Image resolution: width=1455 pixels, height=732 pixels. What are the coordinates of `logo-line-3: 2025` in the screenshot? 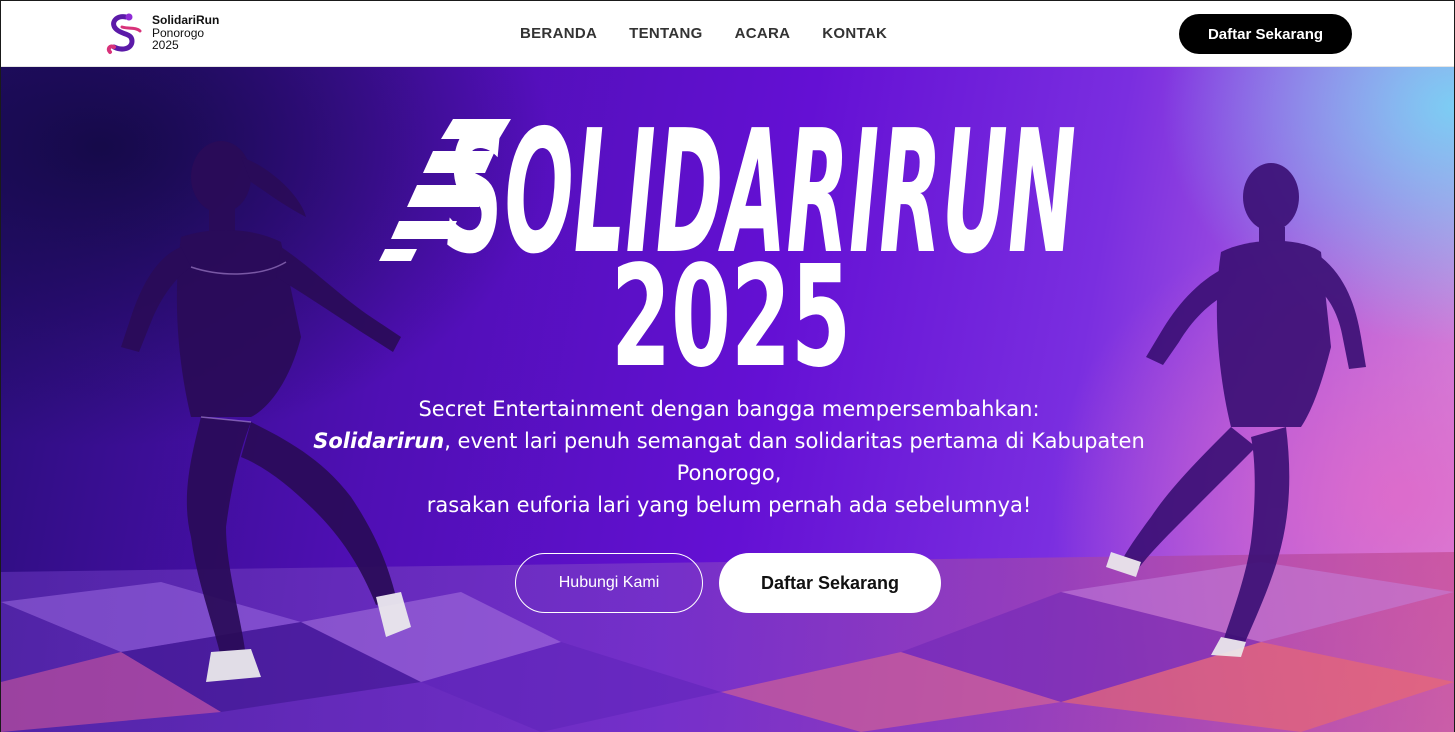 It's located at (165, 45).